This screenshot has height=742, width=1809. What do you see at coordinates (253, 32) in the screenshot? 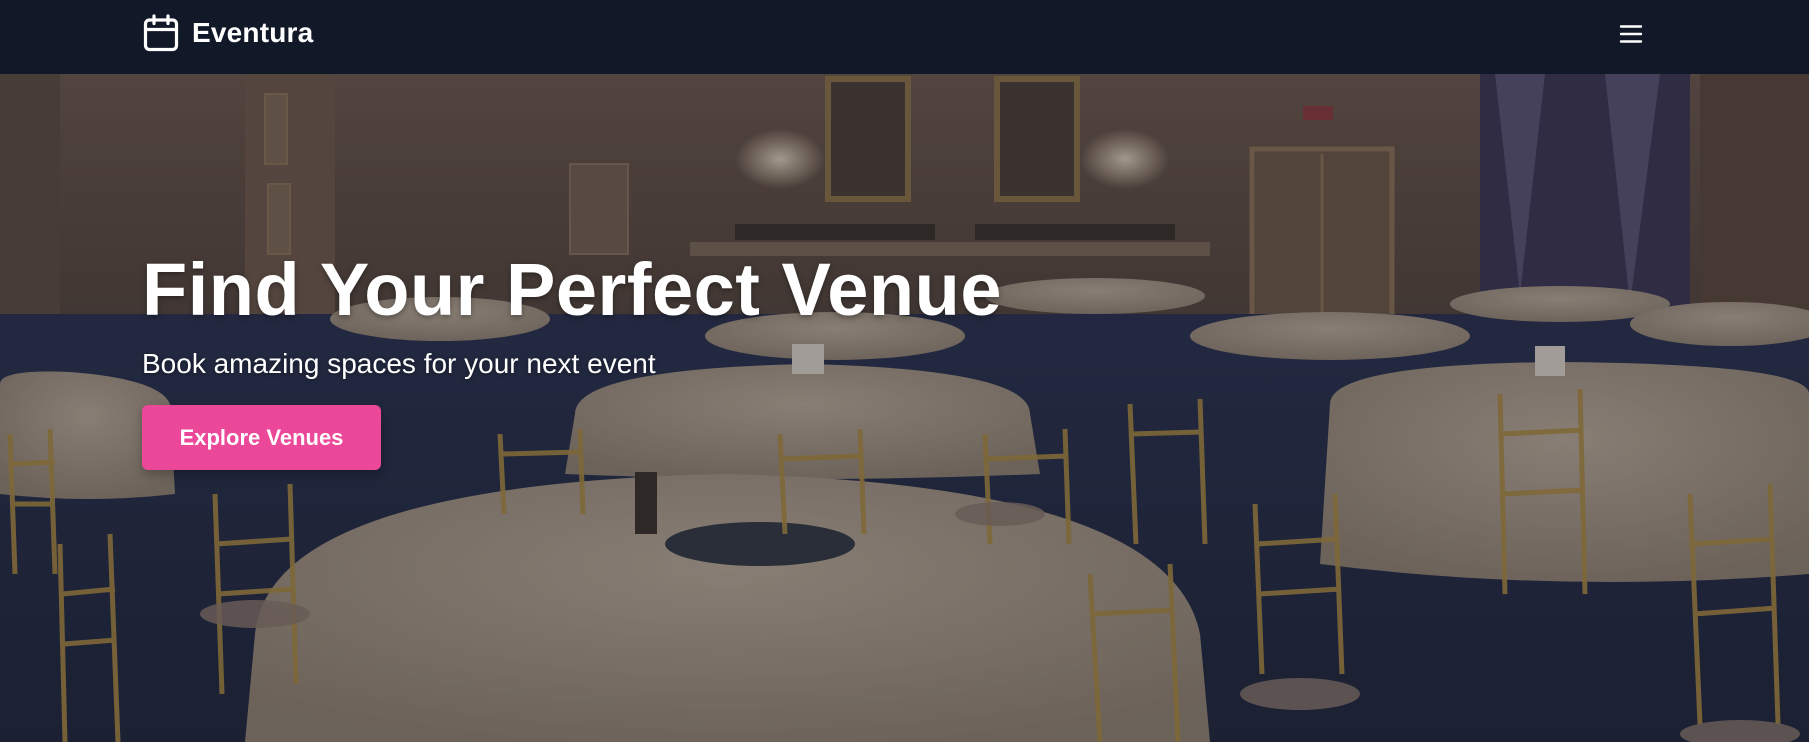
I see `brand-name: Eventura` at bounding box center [253, 32].